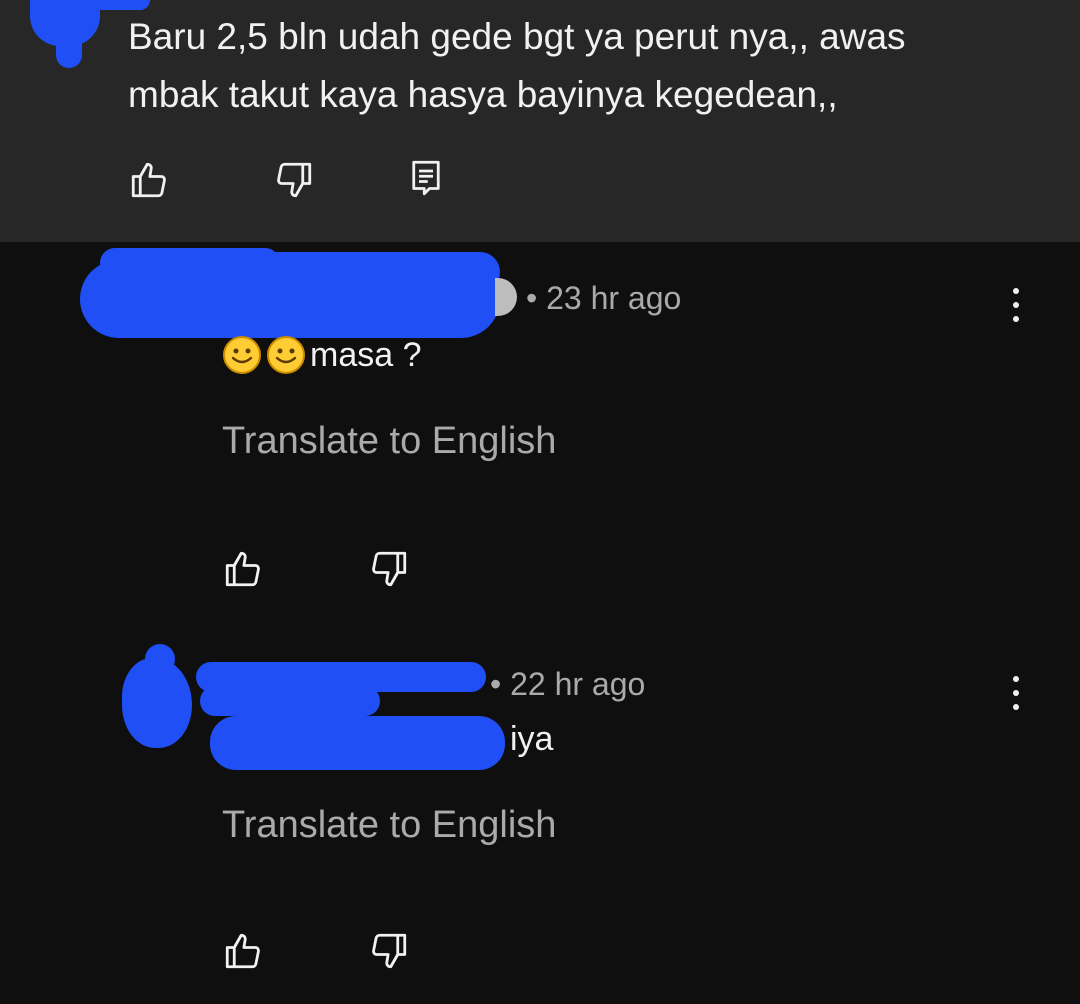 The image size is (1080, 1004). What do you see at coordinates (69, 44) in the screenshot?
I see `redacted-mark` at bounding box center [69, 44].